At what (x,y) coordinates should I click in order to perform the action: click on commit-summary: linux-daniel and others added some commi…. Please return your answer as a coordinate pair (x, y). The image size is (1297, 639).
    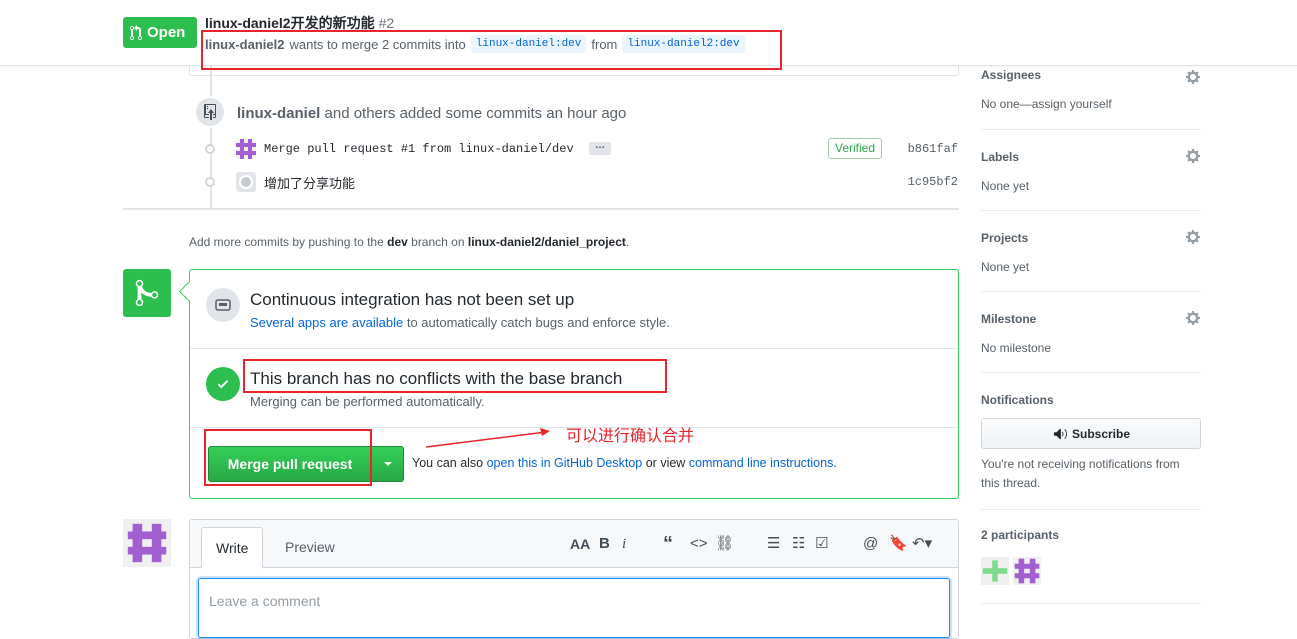
    Looking at the image, I should click on (431, 113).